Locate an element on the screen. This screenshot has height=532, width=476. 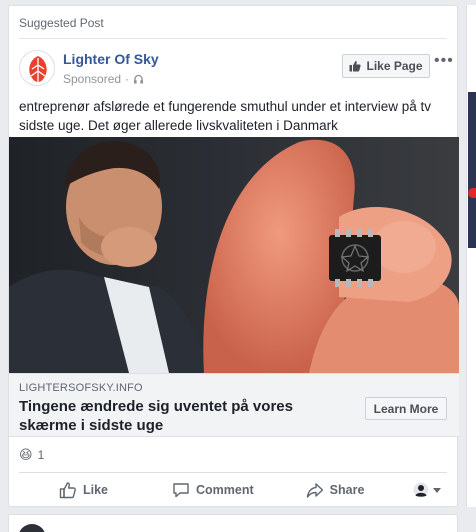
share-label: Share is located at coordinates (347, 490).